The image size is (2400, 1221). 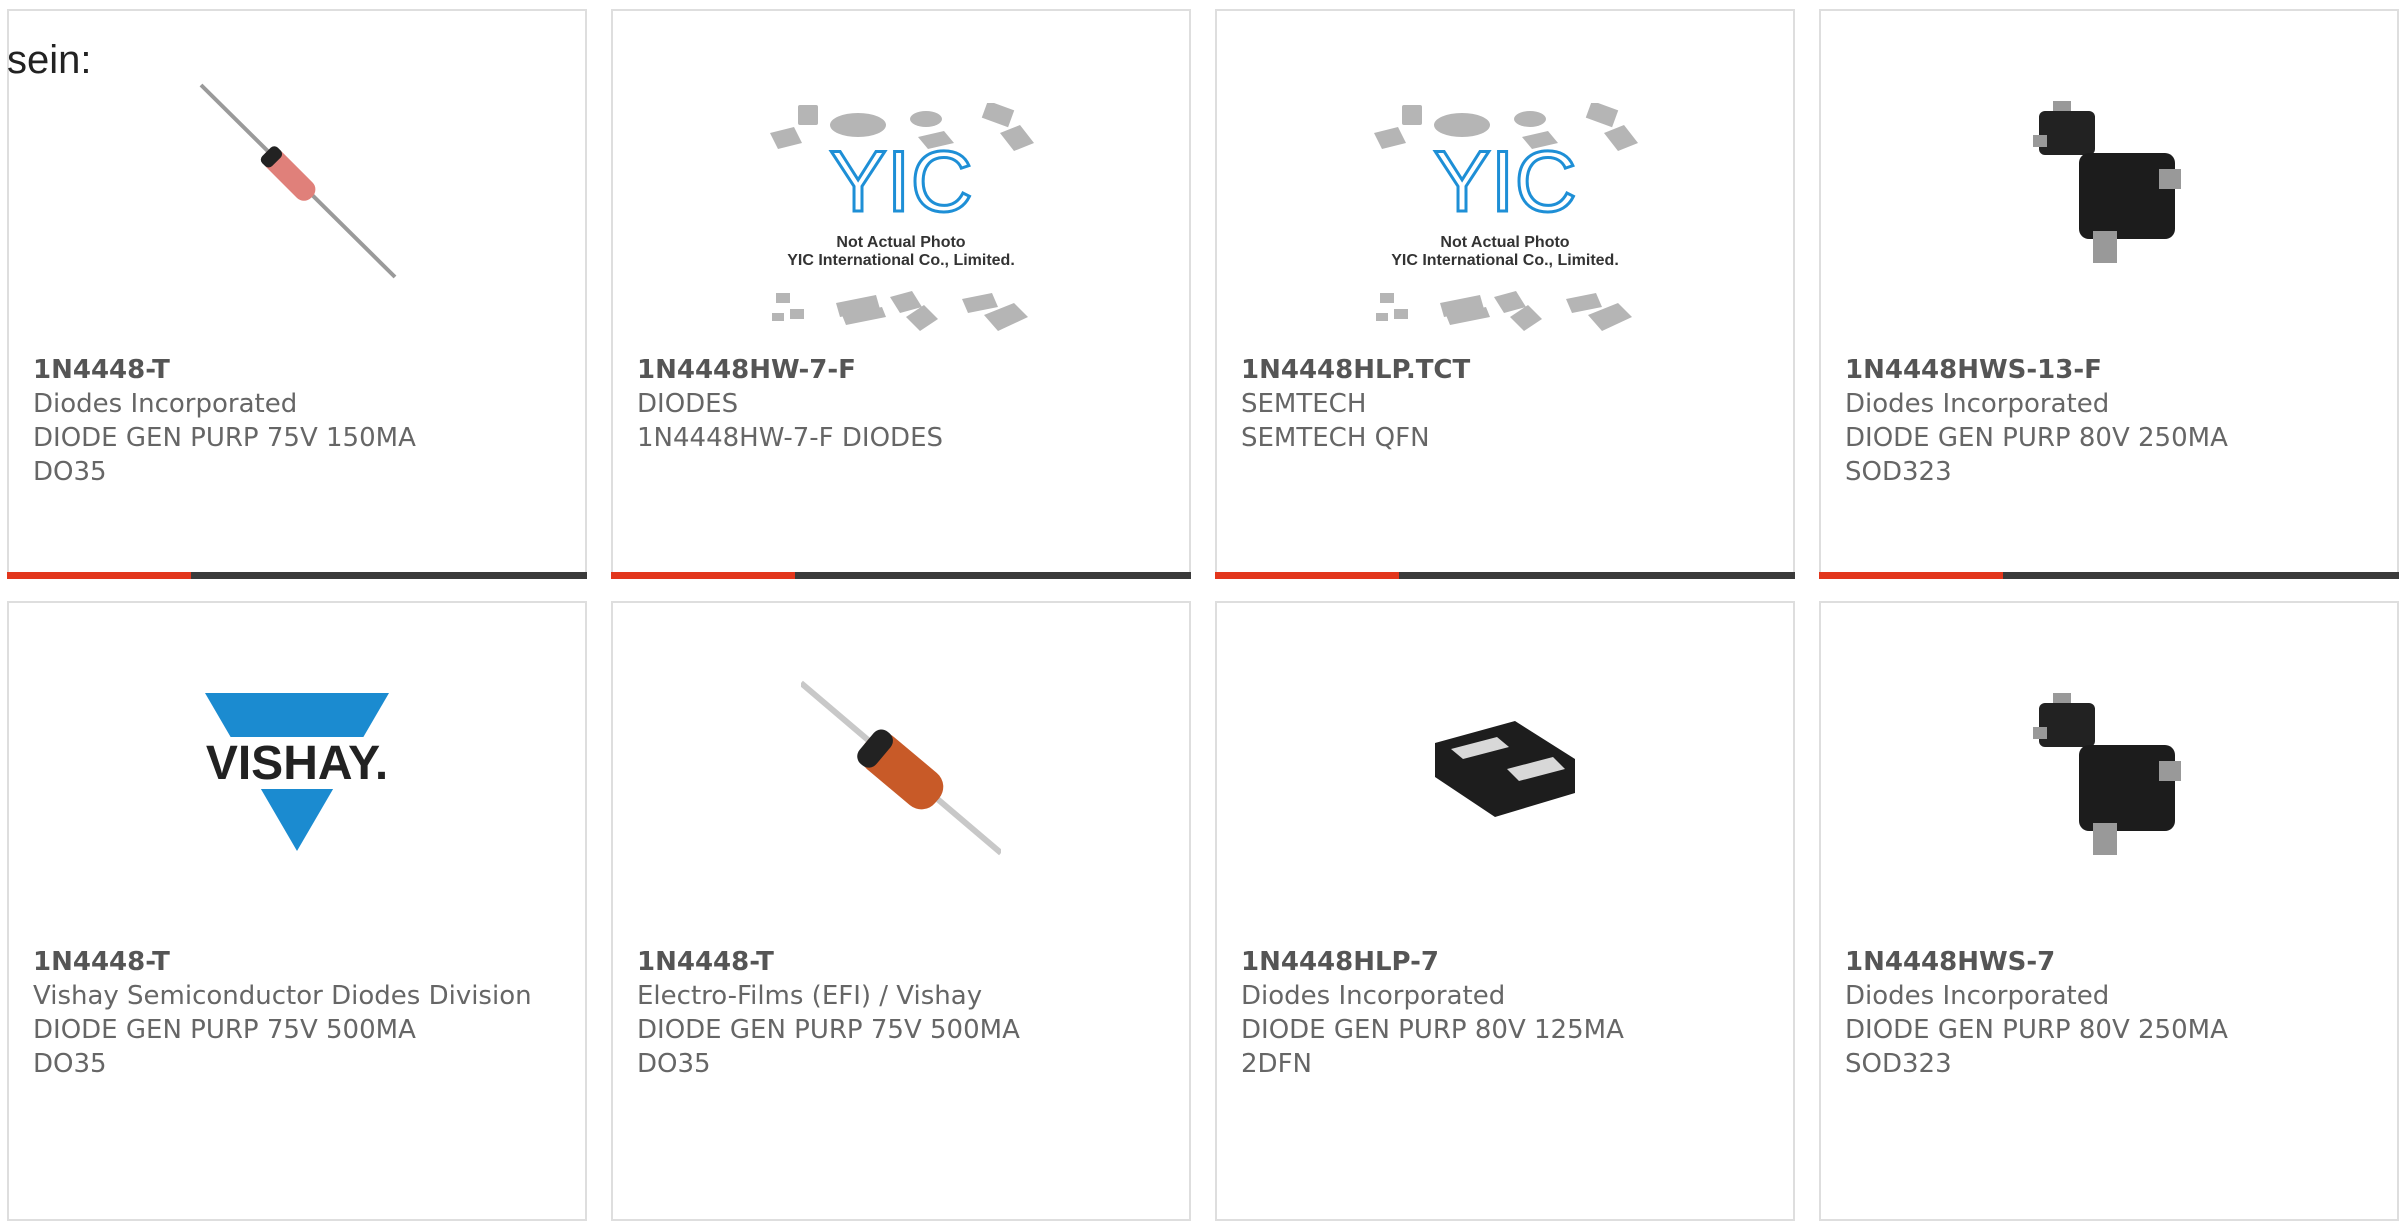 What do you see at coordinates (1335, 438) in the screenshot?
I see `description: SEMTECH QFN` at bounding box center [1335, 438].